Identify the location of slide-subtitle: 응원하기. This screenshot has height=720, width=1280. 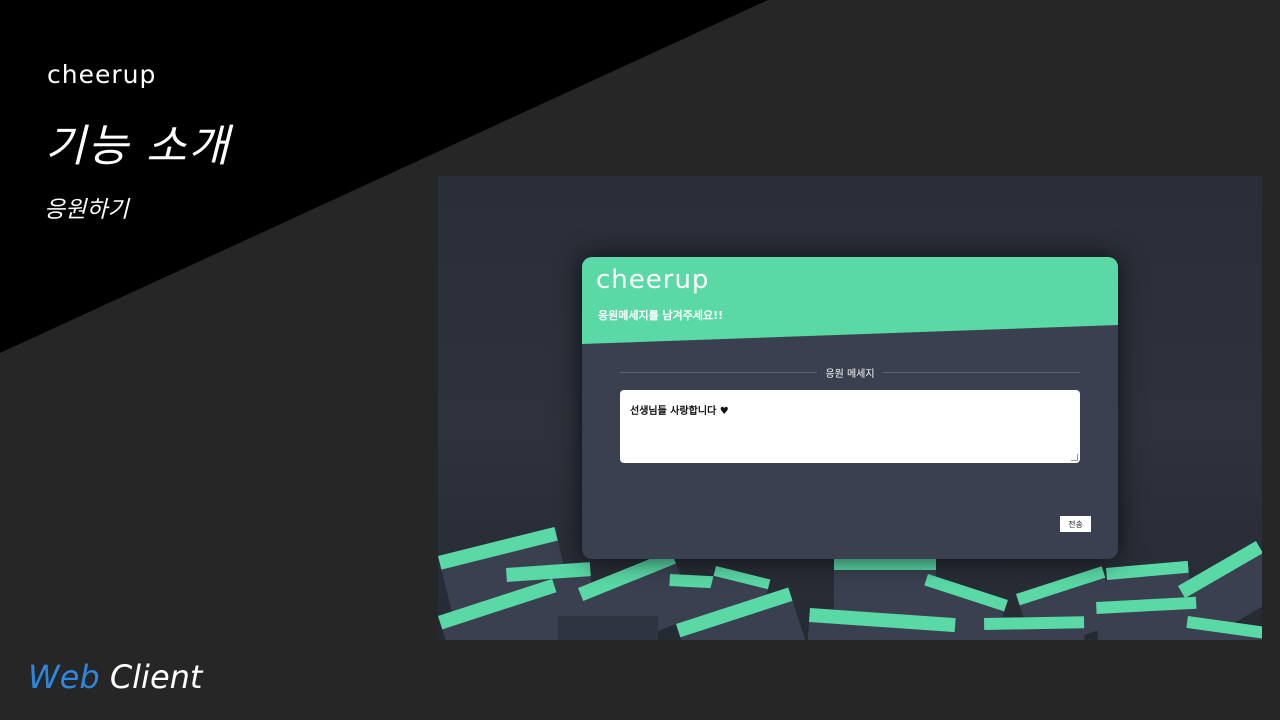
(86, 210).